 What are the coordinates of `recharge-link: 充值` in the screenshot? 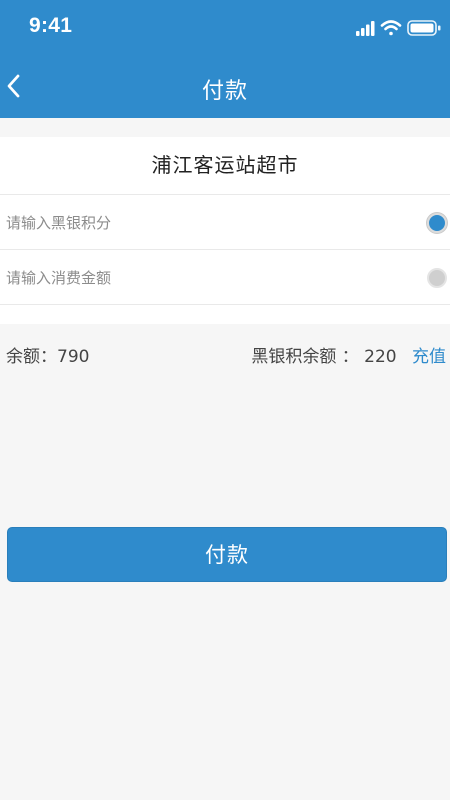 It's located at (429, 357).